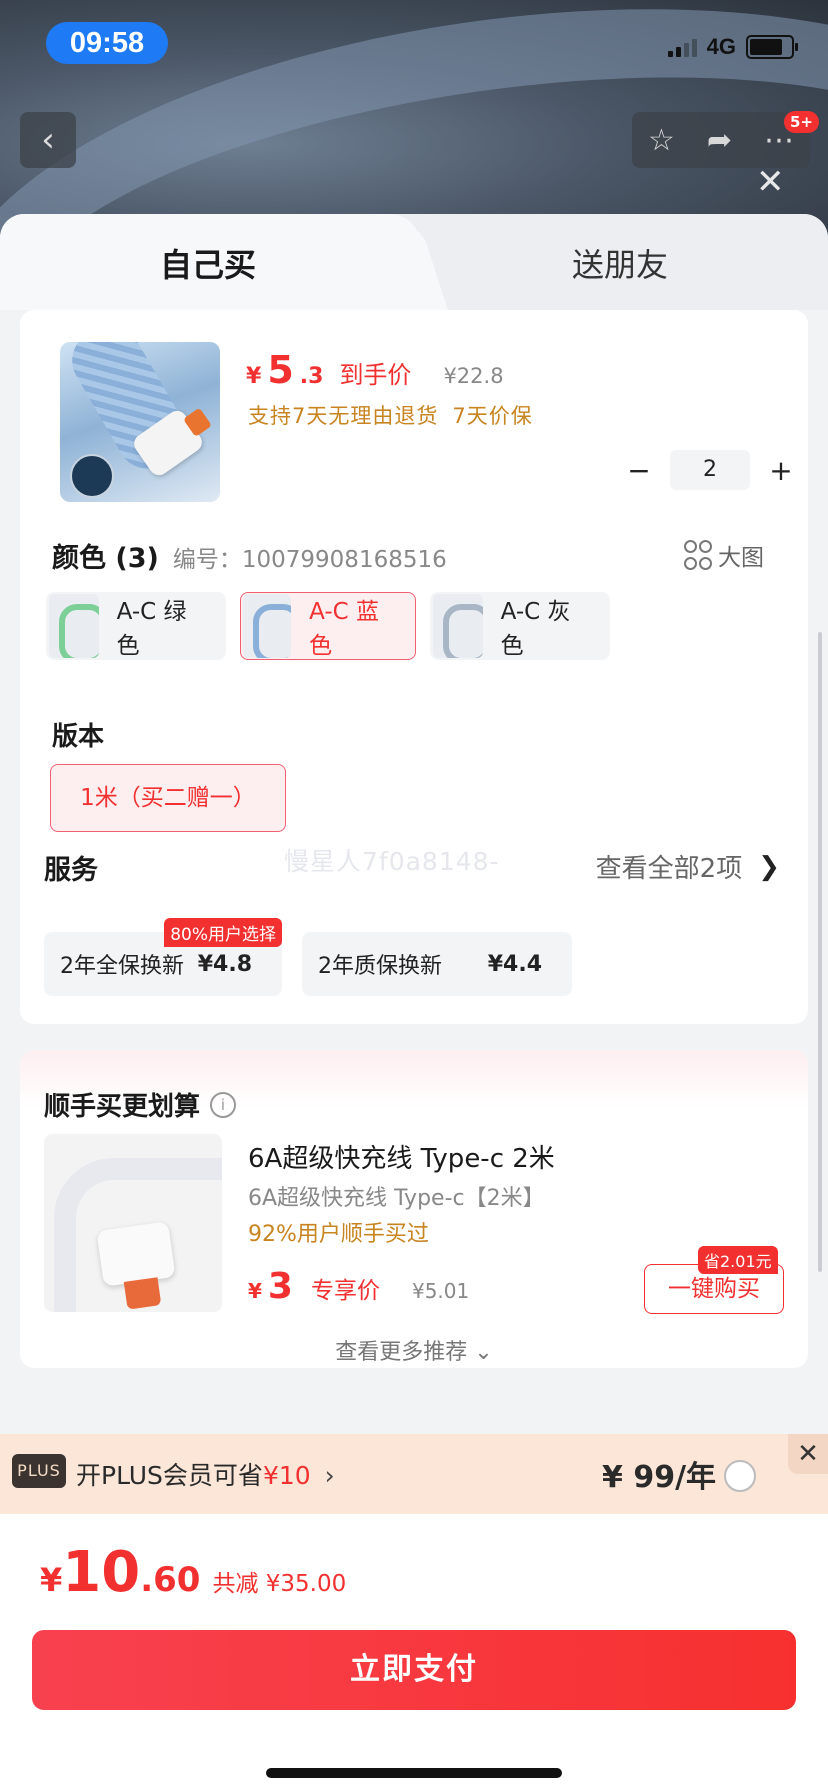  I want to click on more-recommend-link: 查看更多推荐 ⌄, so click(414, 1350).